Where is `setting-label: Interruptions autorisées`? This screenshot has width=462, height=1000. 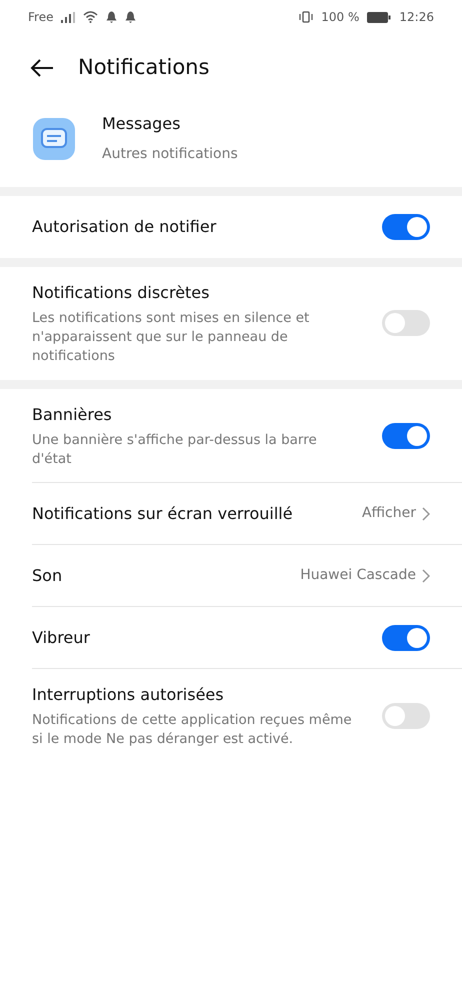
setting-label: Interruptions autorisées is located at coordinates (128, 695).